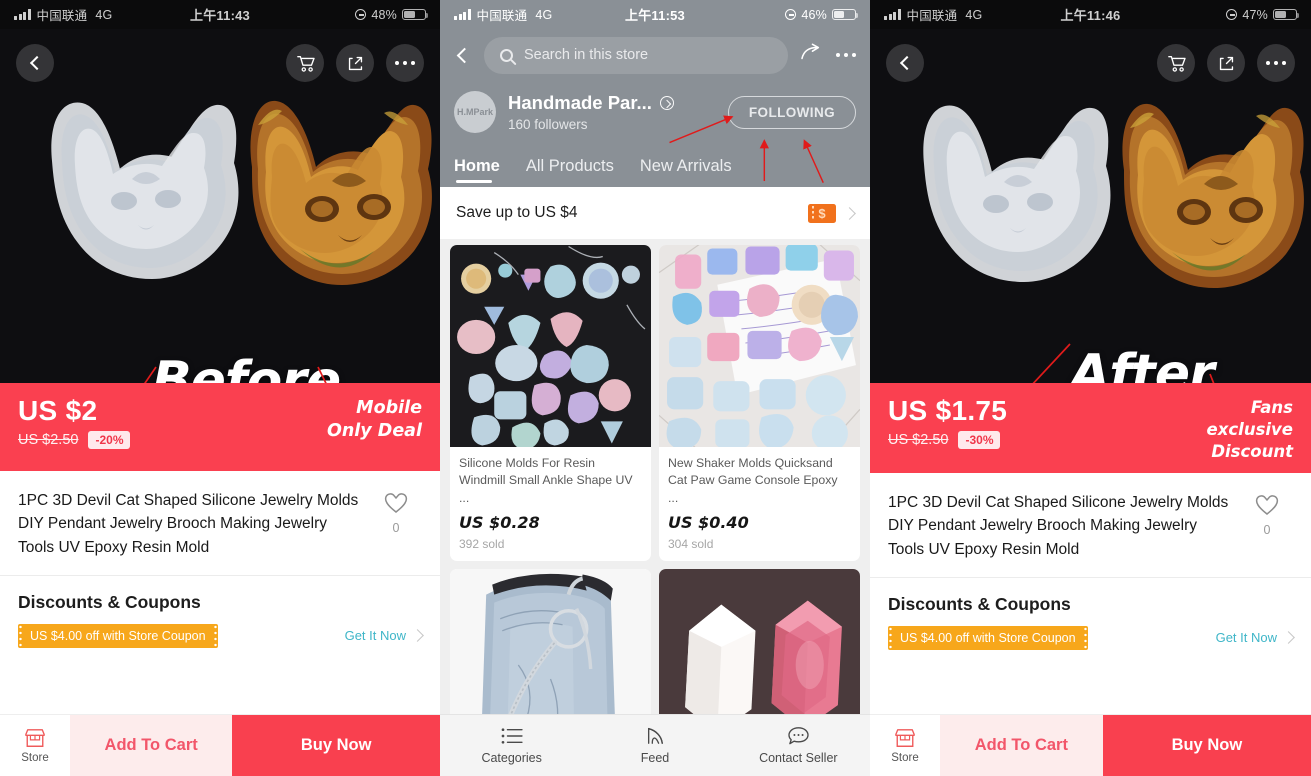 The width and height of the screenshot is (1311, 776). I want to click on store-identity: Handmade Par... 160 followers, so click(591, 112).